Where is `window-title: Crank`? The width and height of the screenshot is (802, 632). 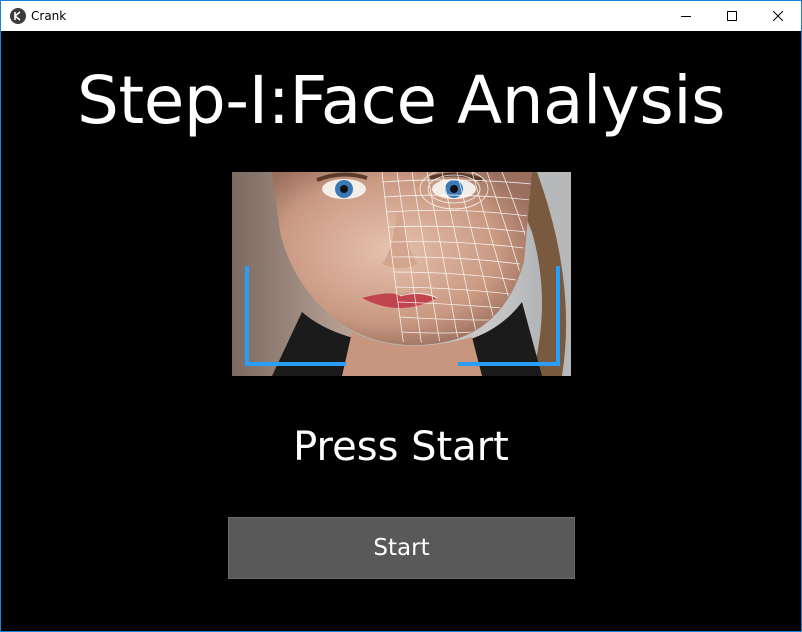
window-title: Crank is located at coordinates (49, 16).